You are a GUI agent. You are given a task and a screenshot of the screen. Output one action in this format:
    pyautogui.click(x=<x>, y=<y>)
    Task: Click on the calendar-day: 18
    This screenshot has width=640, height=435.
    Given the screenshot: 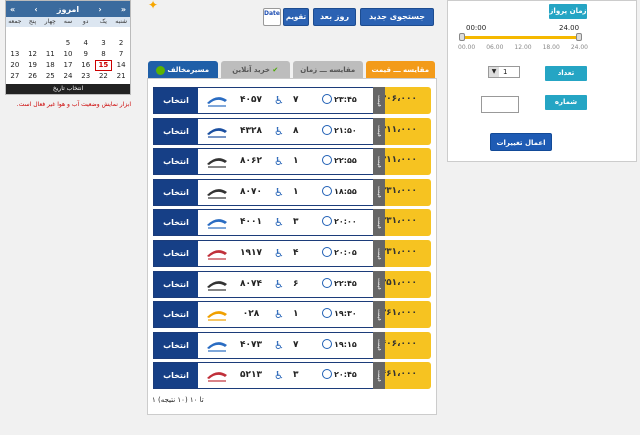 What is the action you would take?
    pyautogui.click(x=50, y=65)
    